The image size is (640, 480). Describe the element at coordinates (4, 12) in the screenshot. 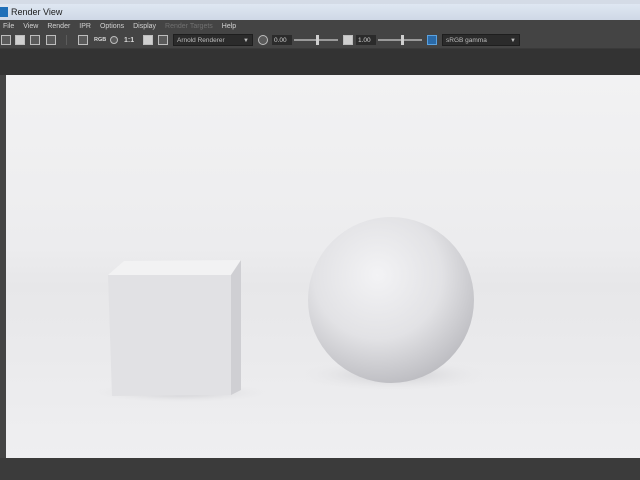

I see `maya-app-icon` at that location.